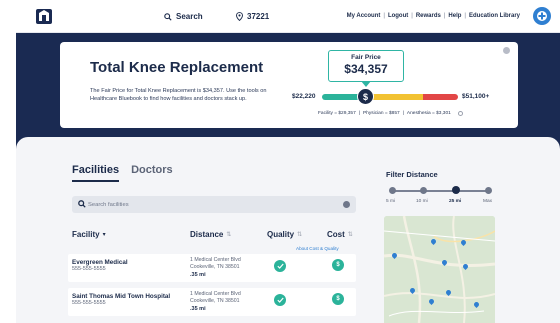 The height and width of the screenshot is (323, 560). I want to click on bar-segment-red, so click(440, 97).